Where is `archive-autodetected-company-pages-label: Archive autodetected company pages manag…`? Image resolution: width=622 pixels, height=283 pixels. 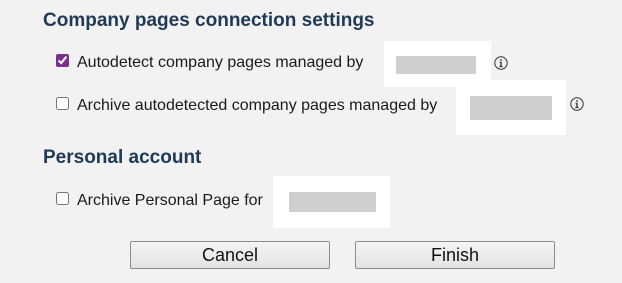
archive-autodetected-company-pages-label: Archive autodetected company pages manag… is located at coordinates (257, 105).